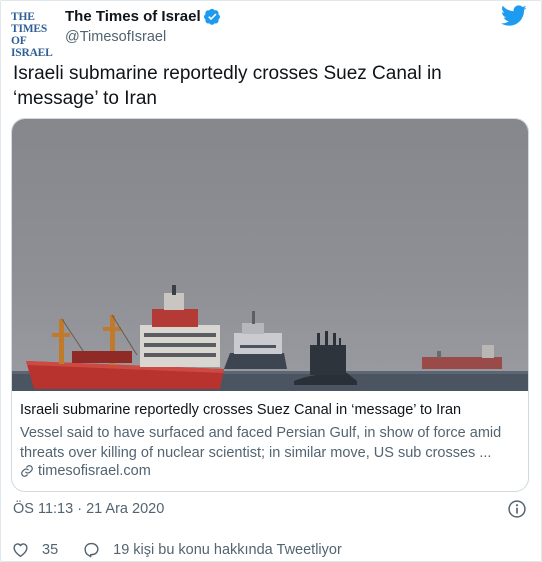 The image size is (542, 562). I want to click on info-icon, so click(517, 509).